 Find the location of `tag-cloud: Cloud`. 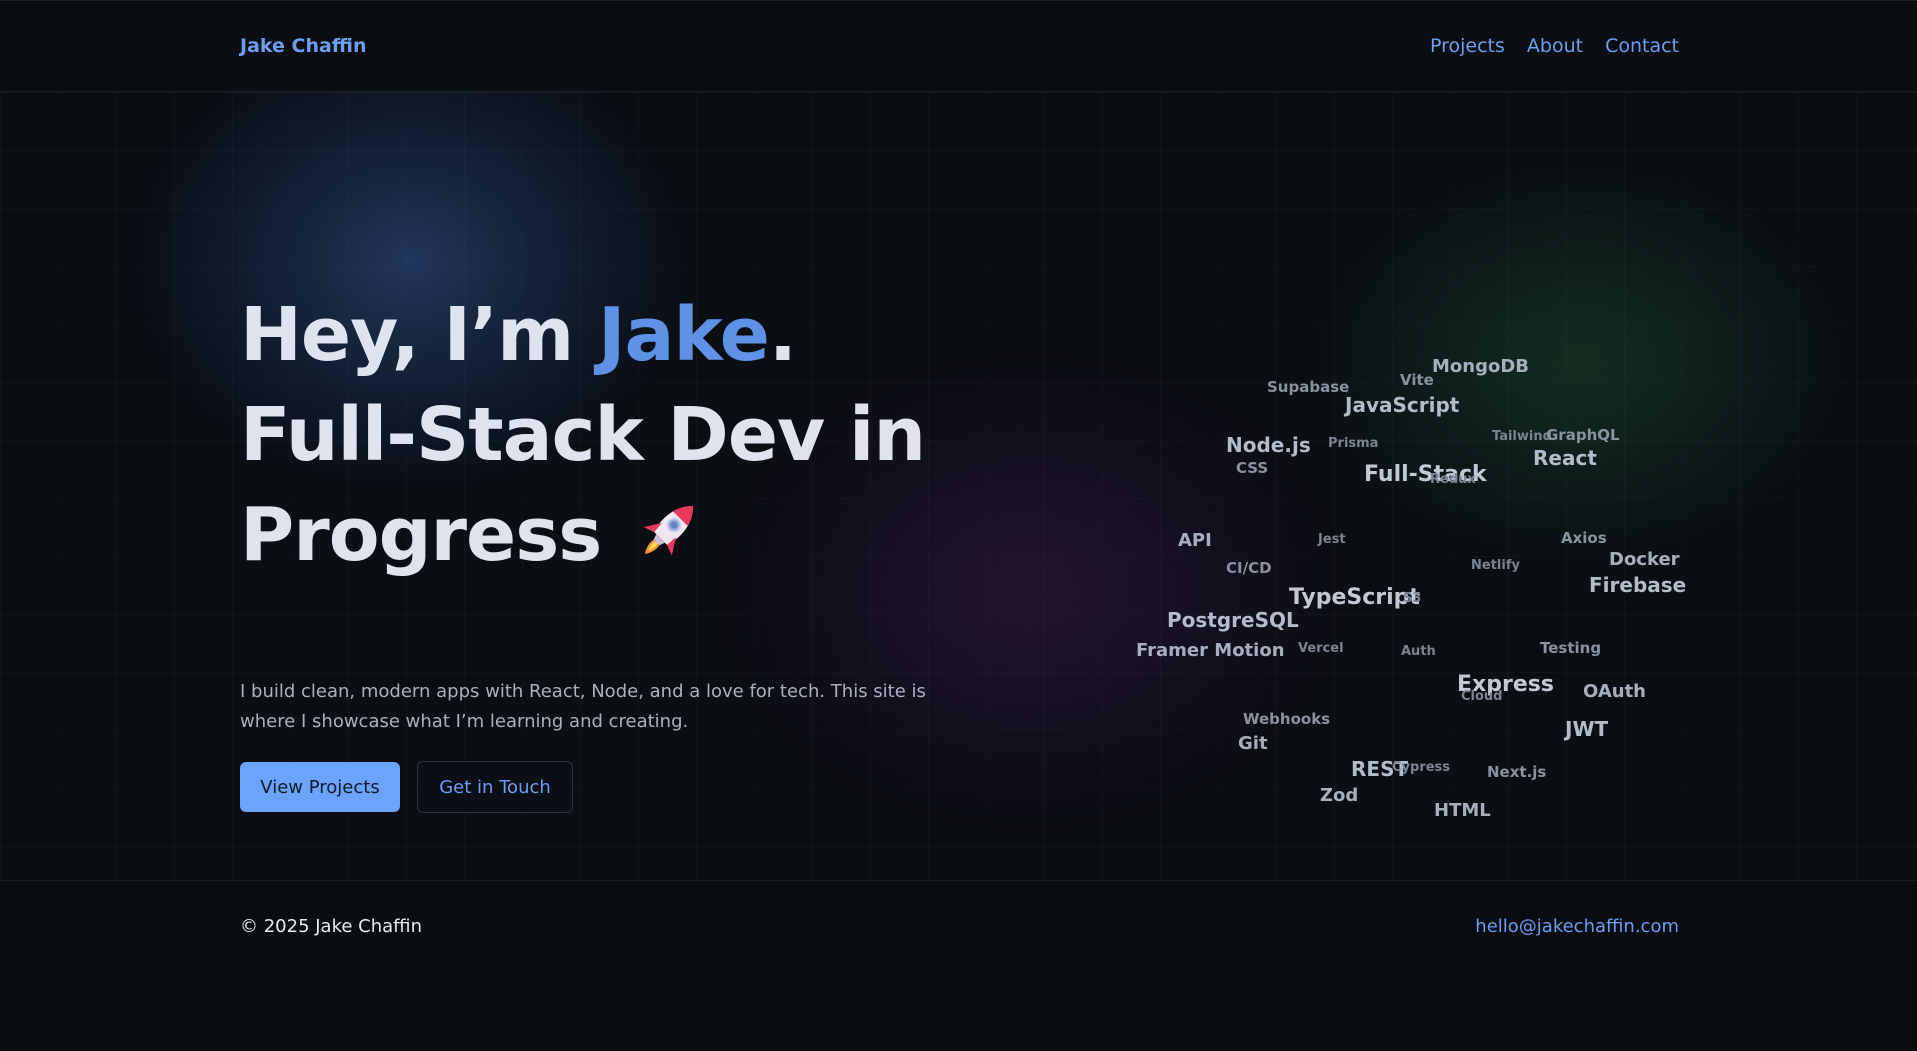

tag-cloud: Cloud is located at coordinates (1482, 696).